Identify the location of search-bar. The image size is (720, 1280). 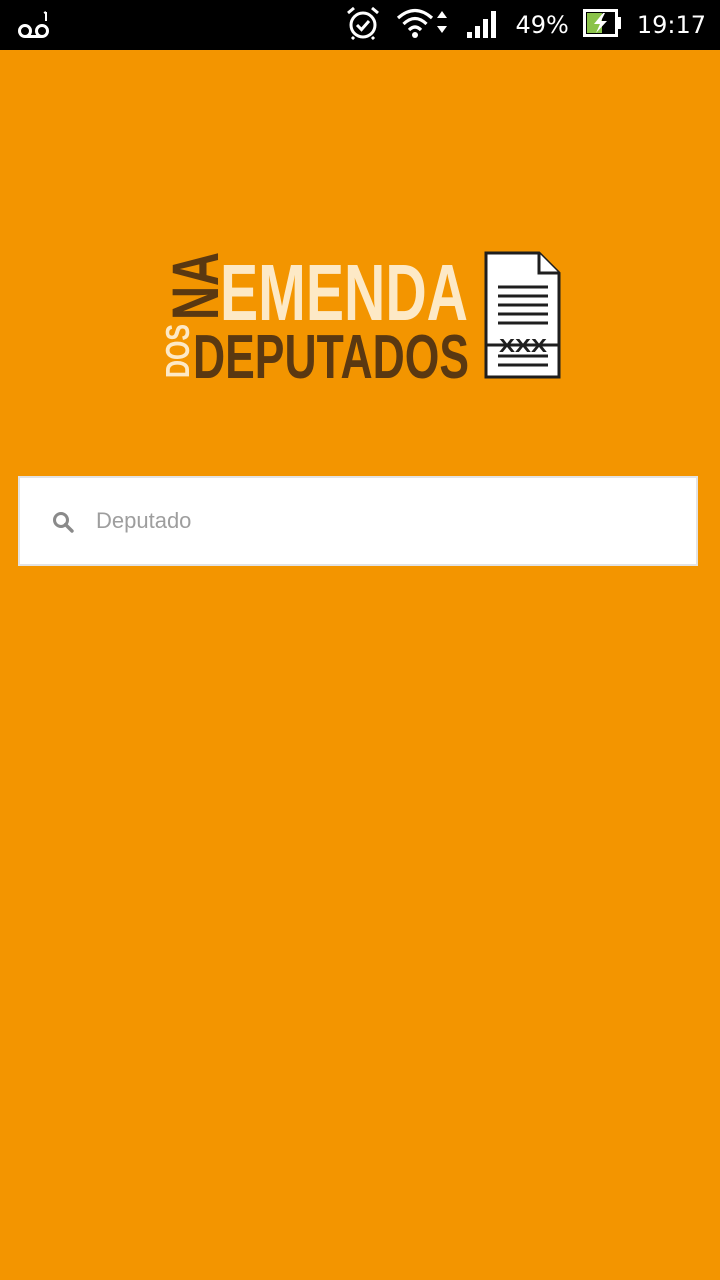
(358, 521).